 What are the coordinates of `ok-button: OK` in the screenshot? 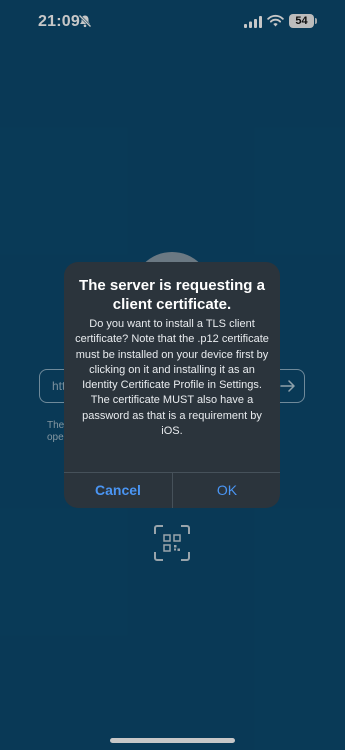 It's located at (226, 490).